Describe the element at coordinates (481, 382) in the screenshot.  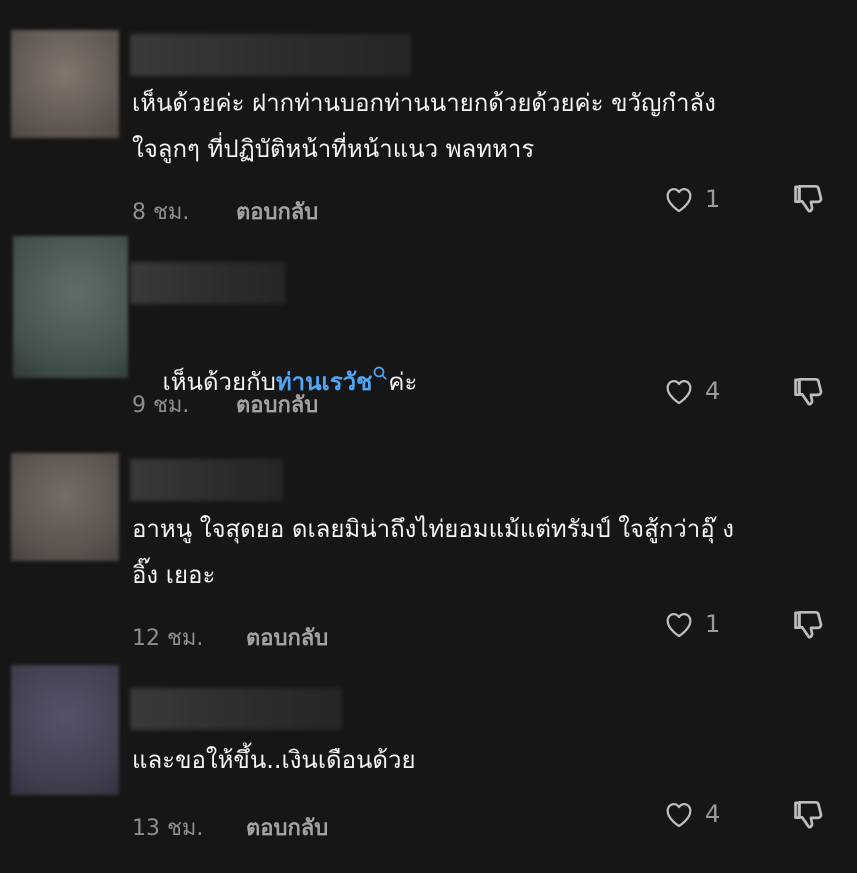
I see `comment-text: เห็นด้วยกับท่านเรวัช ค่ะ` at that location.